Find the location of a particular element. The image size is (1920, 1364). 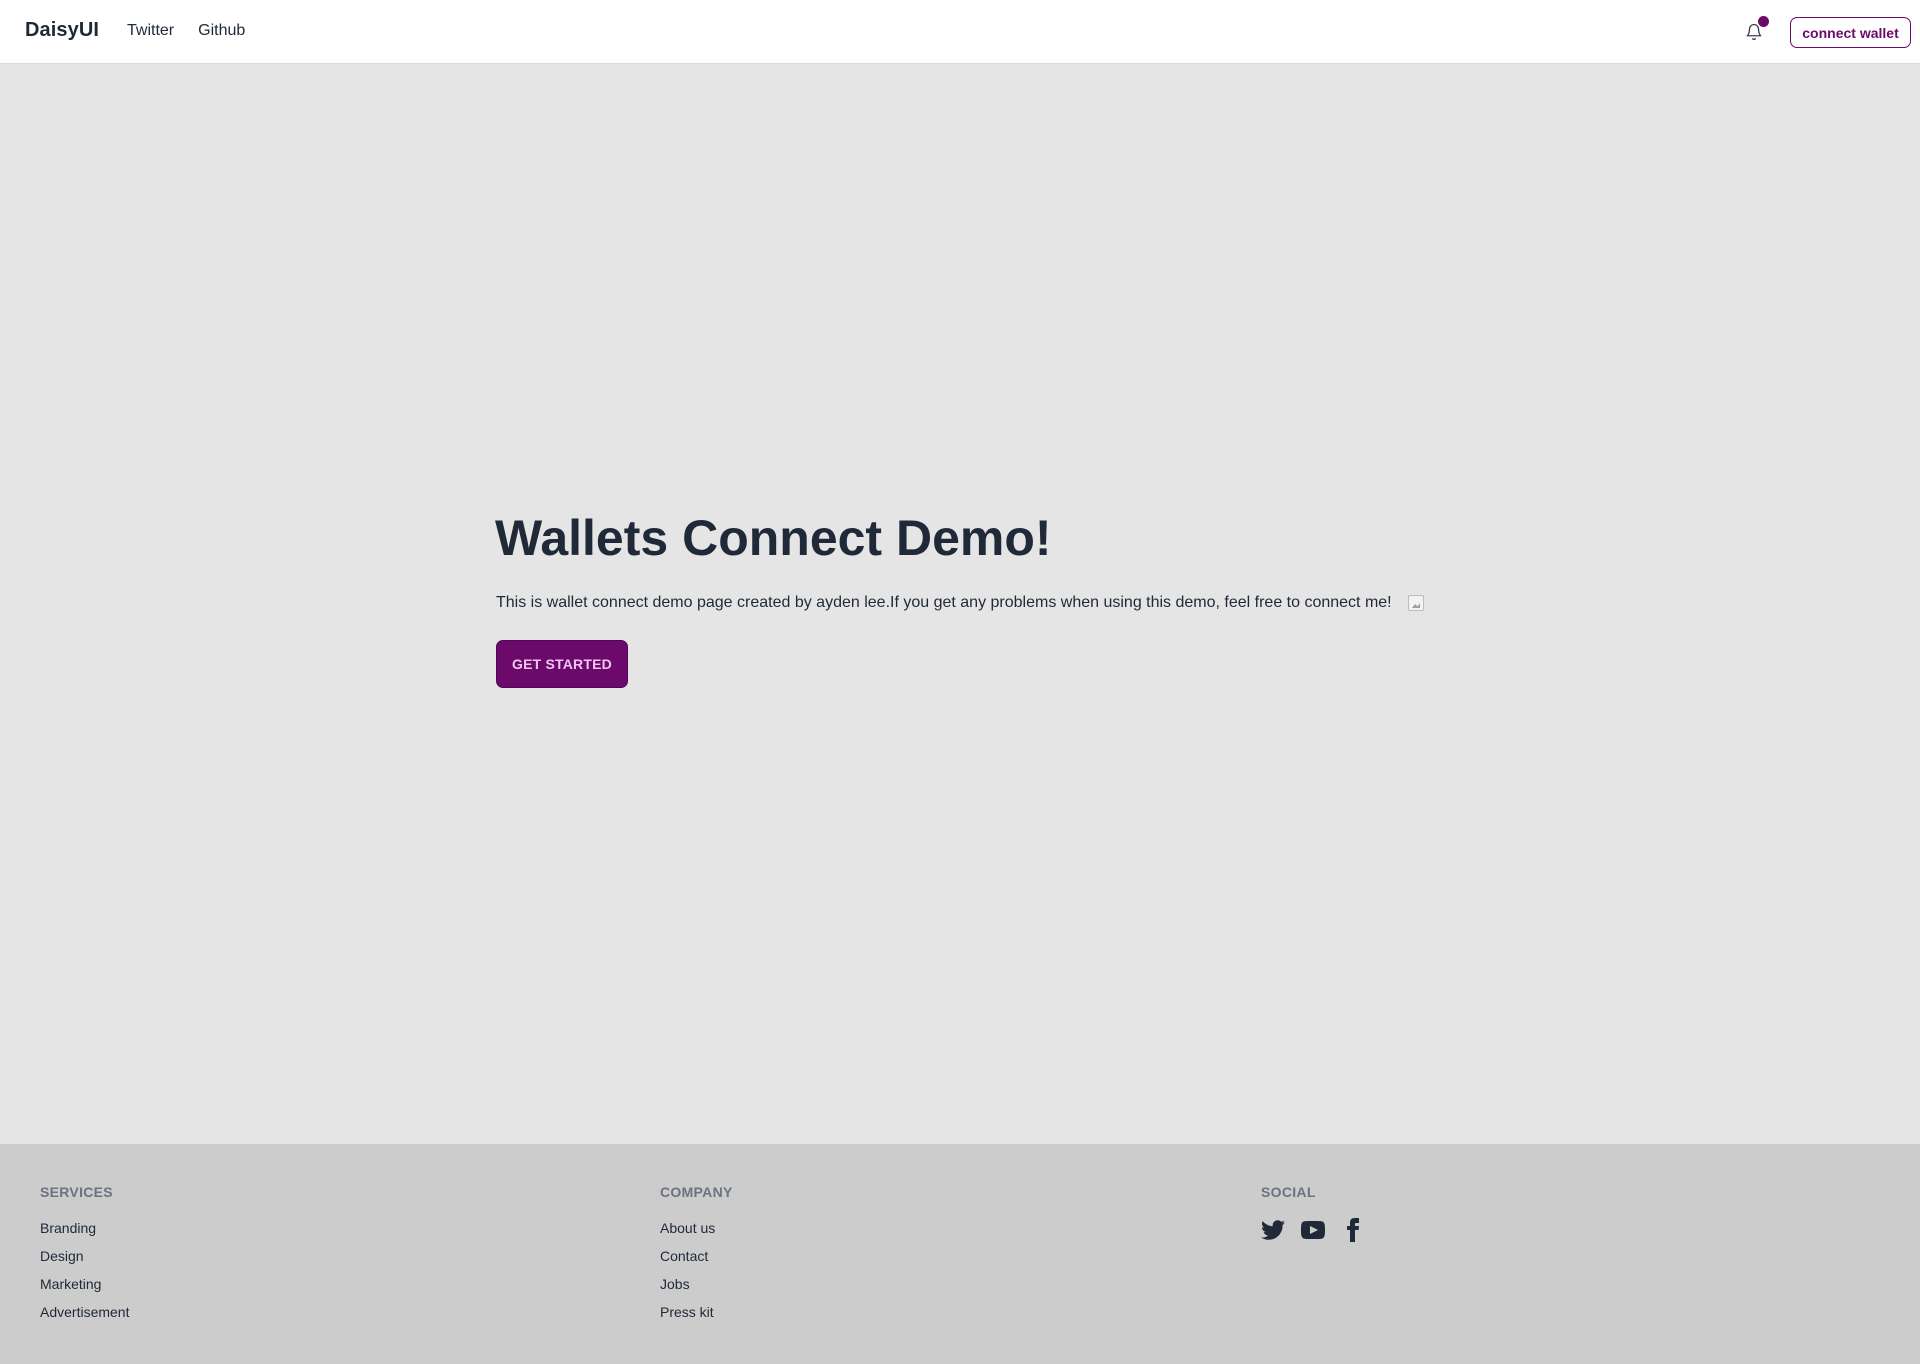

footer-link-jobs: Jobs is located at coordinates (696, 1290).